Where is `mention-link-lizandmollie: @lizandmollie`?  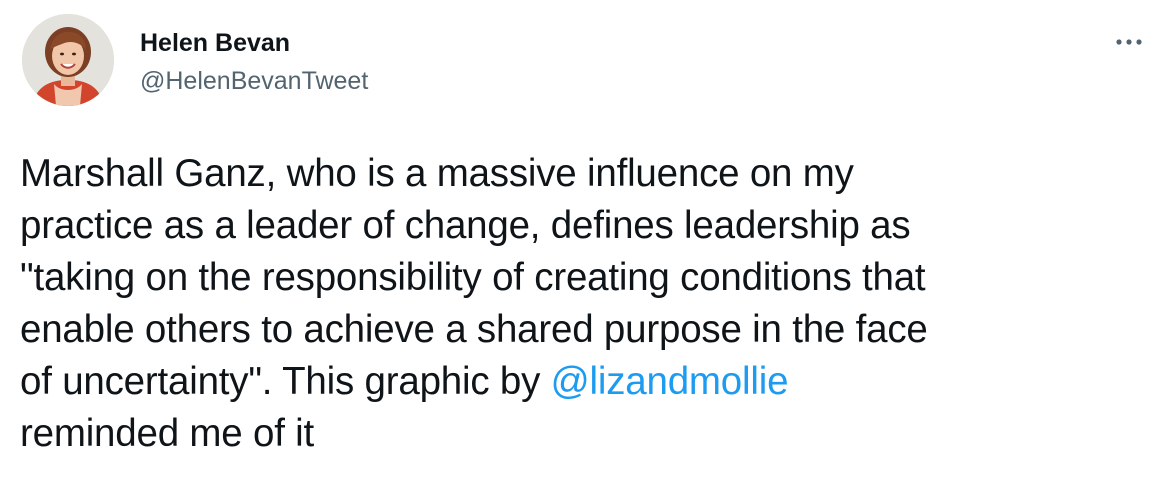
mention-link-lizandmollie: @lizandmollie is located at coordinates (670, 381).